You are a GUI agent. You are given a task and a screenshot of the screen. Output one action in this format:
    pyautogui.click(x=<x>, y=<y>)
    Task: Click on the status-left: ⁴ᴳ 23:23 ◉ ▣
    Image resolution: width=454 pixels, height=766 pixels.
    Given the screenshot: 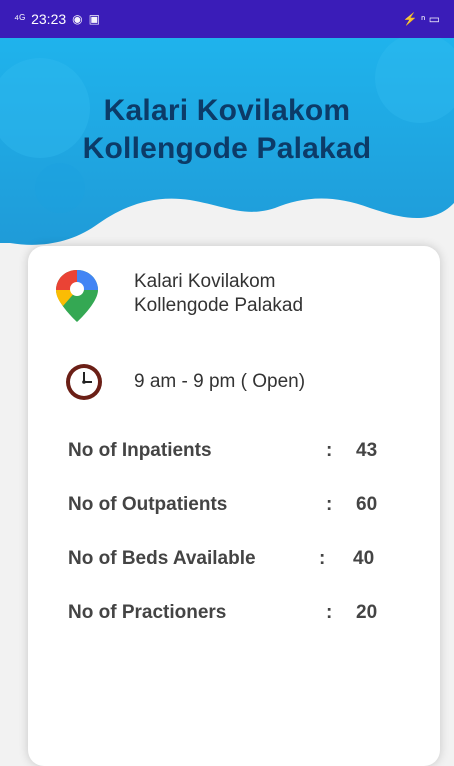 What is the action you would take?
    pyautogui.click(x=57, y=19)
    